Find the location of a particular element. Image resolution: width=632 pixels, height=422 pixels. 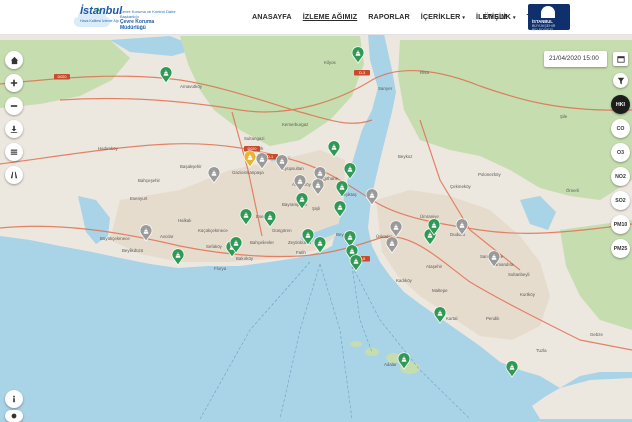

district-label: Küçükçekmece is located at coordinates (213, 230).